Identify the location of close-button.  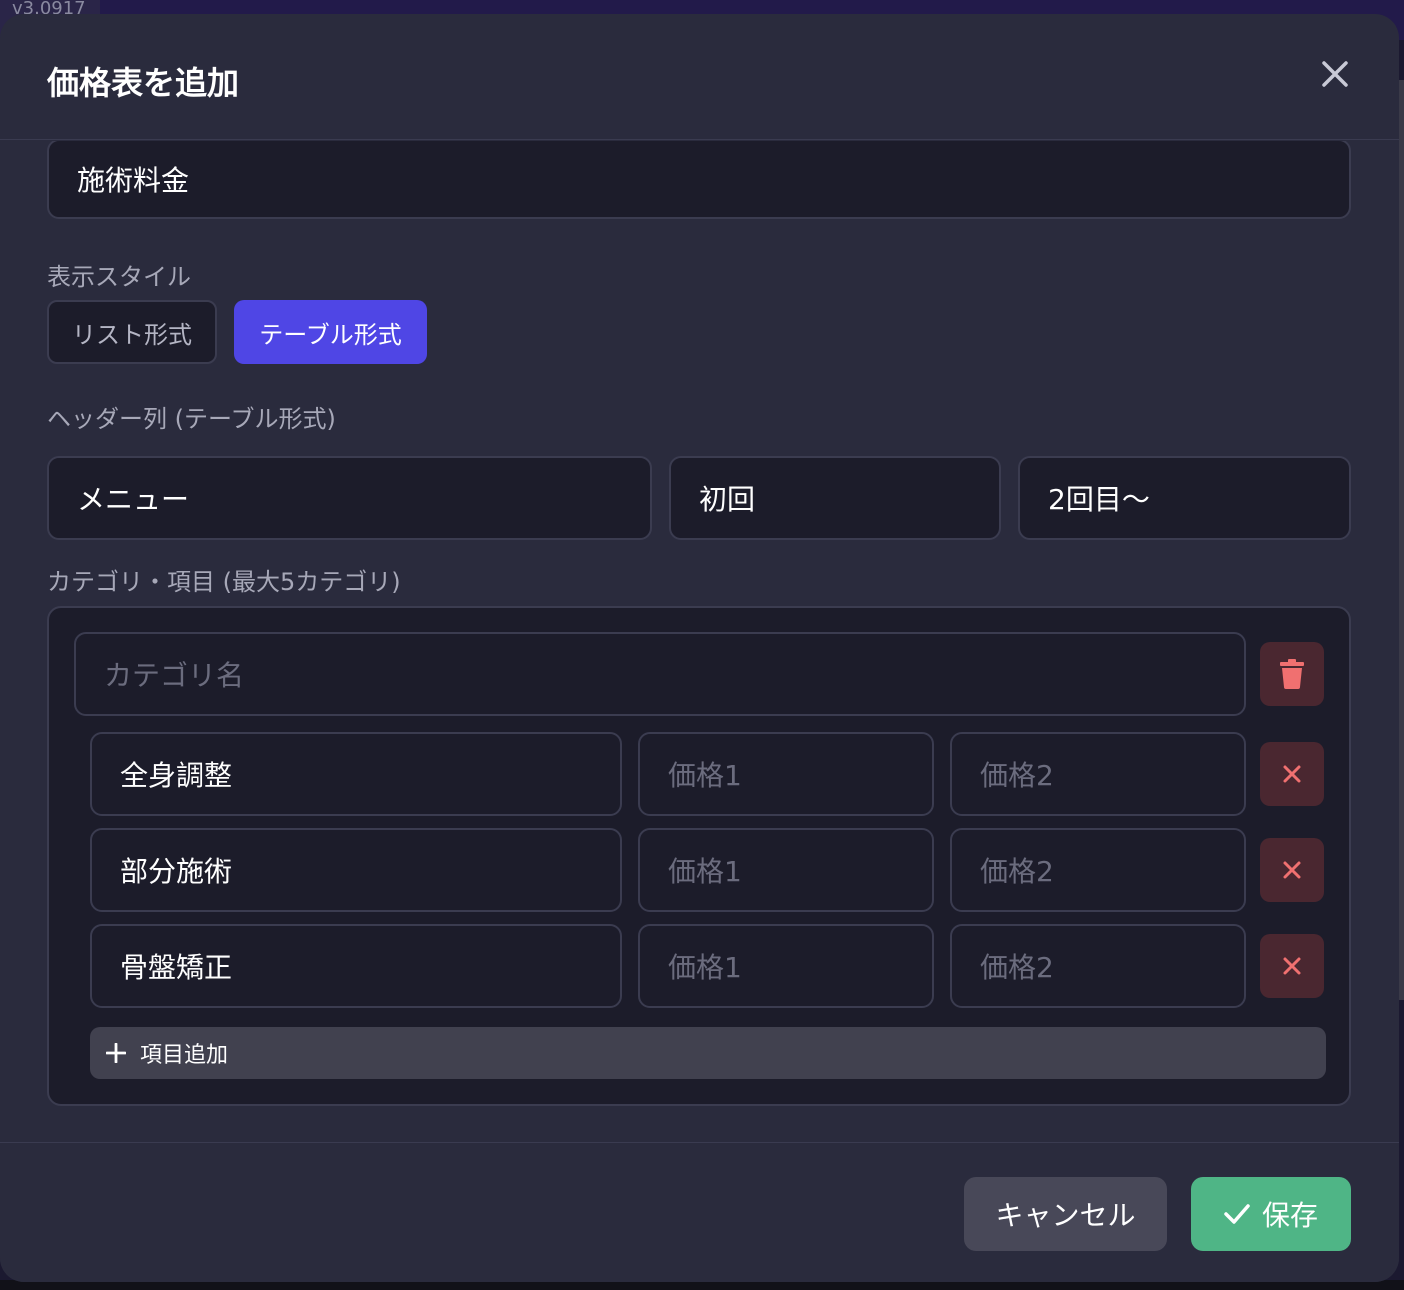
(1335, 74).